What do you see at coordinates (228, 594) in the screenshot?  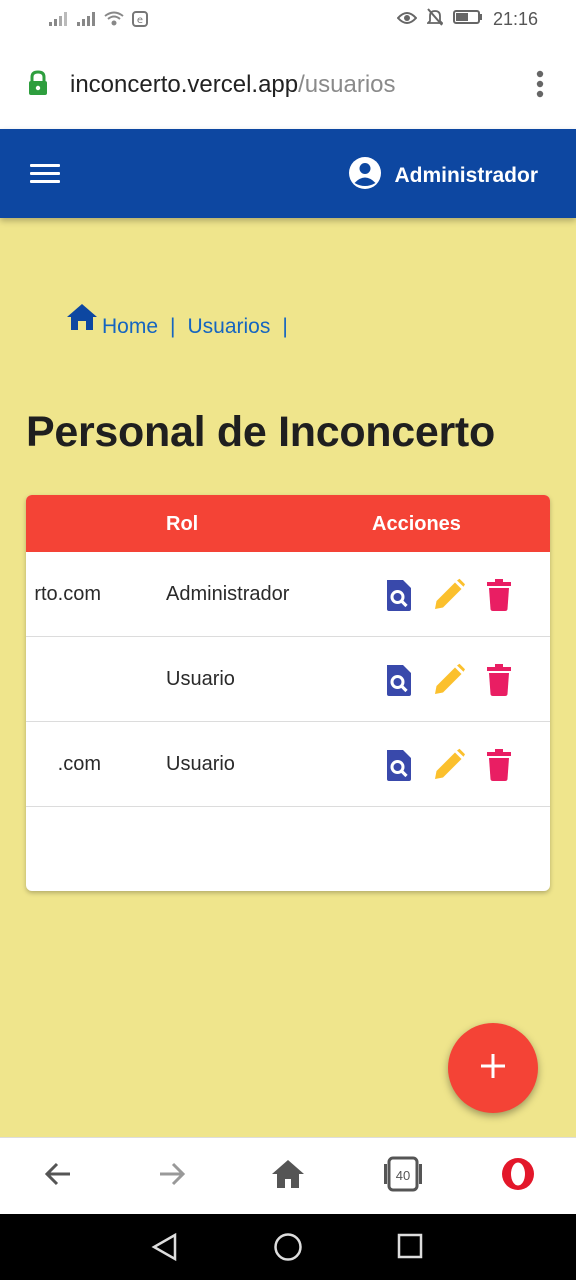 I see `user-role: Administrador` at bounding box center [228, 594].